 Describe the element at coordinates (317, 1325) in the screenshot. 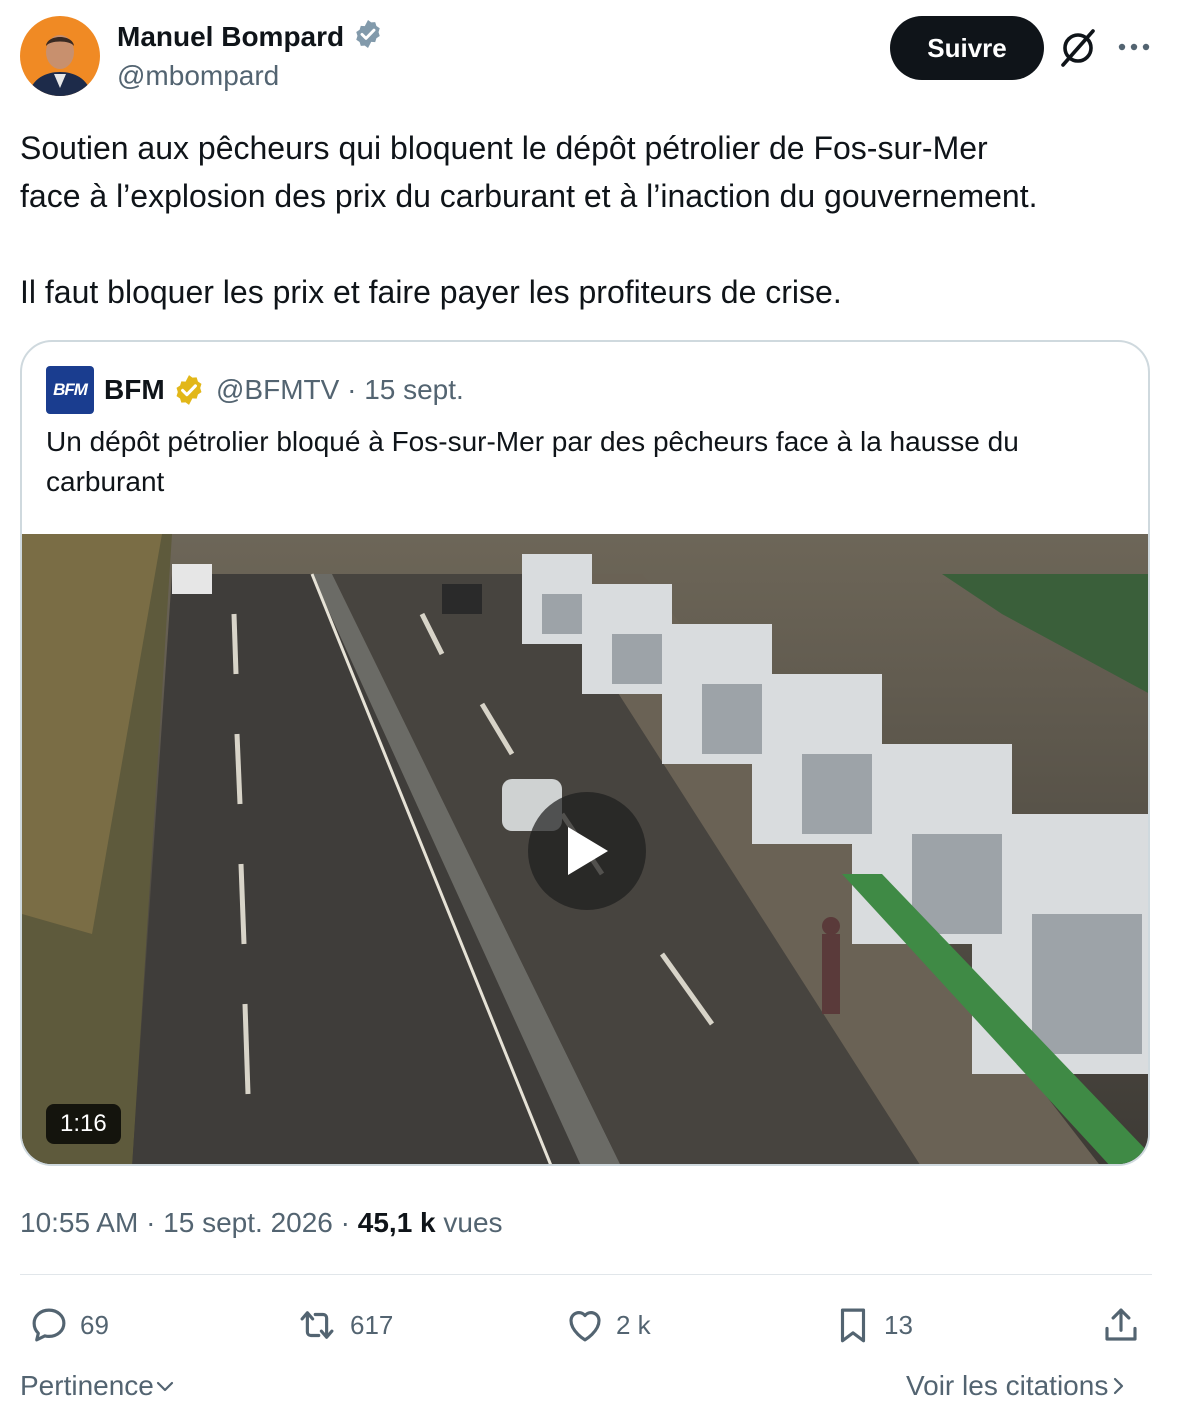

I see `repost-icon` at that location.